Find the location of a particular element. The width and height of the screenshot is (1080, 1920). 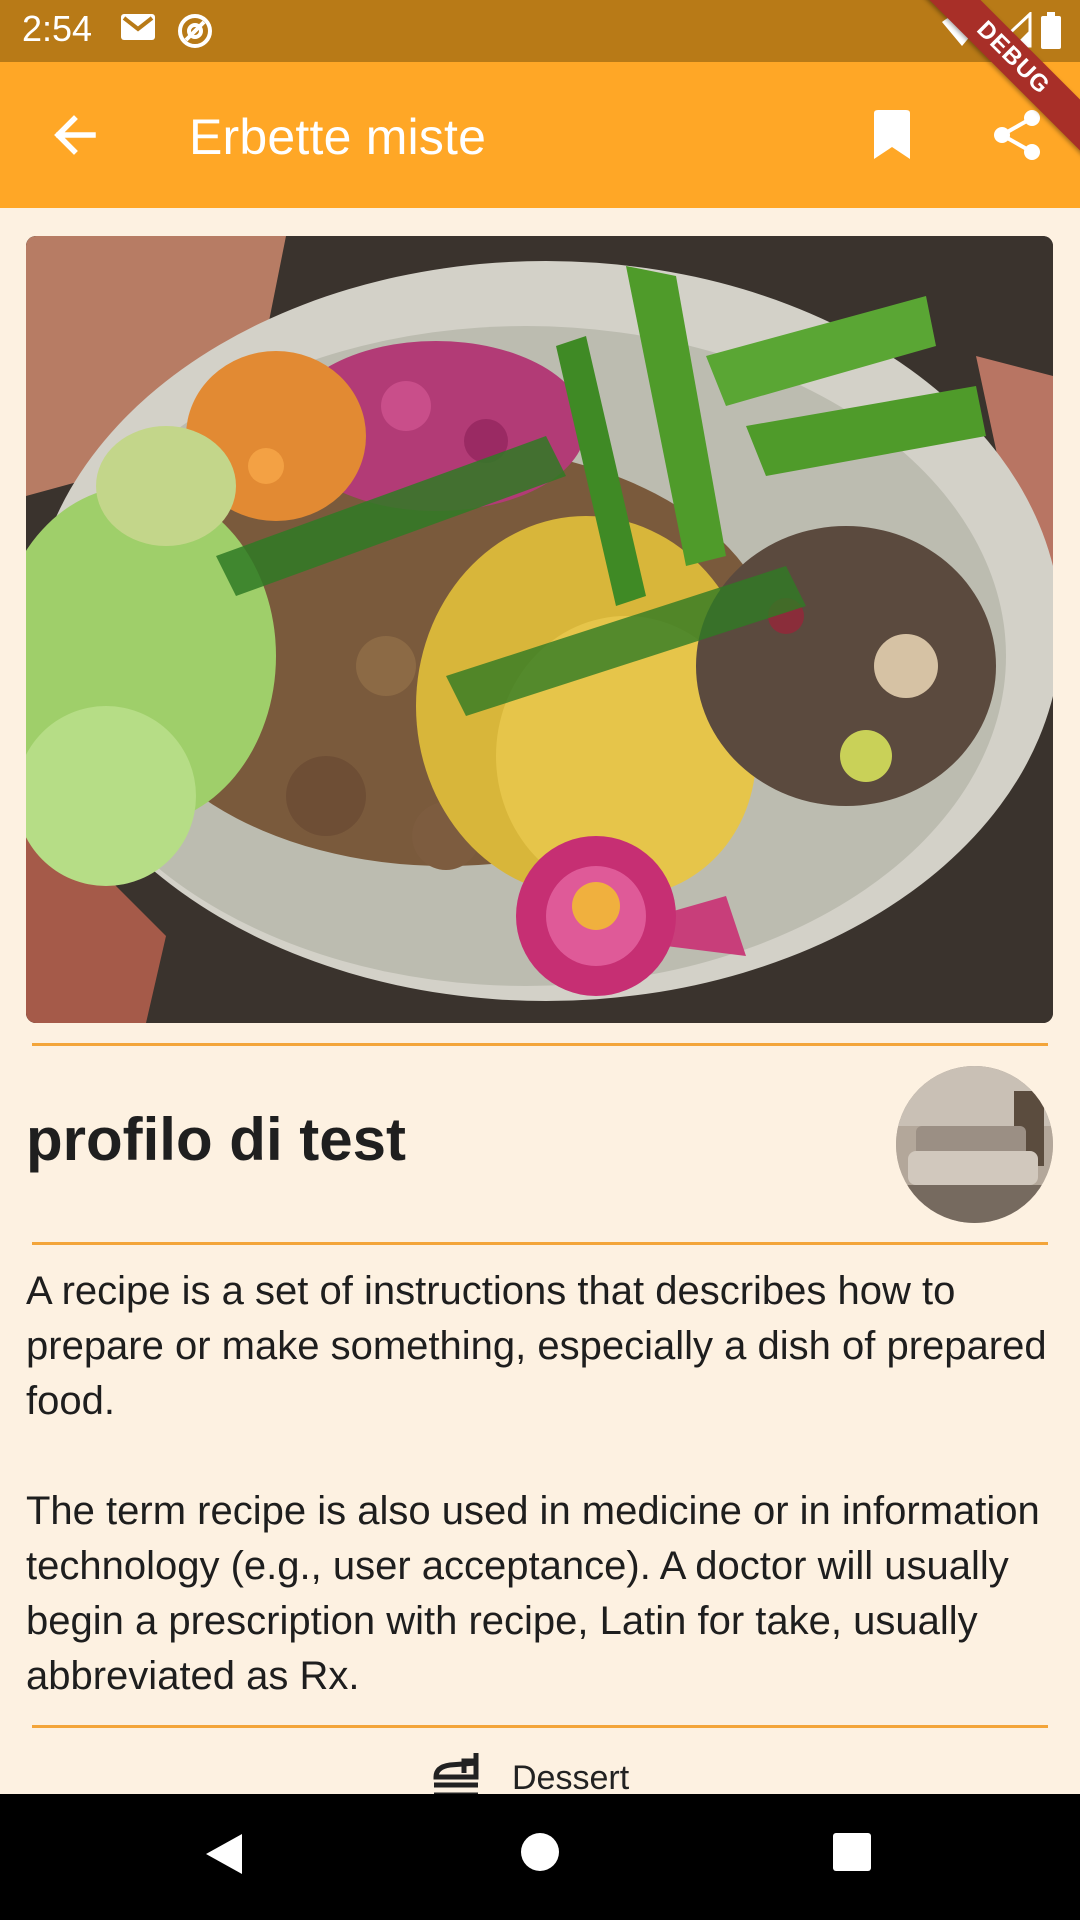

arrow-back-icon is located at coordinates (75, 135).